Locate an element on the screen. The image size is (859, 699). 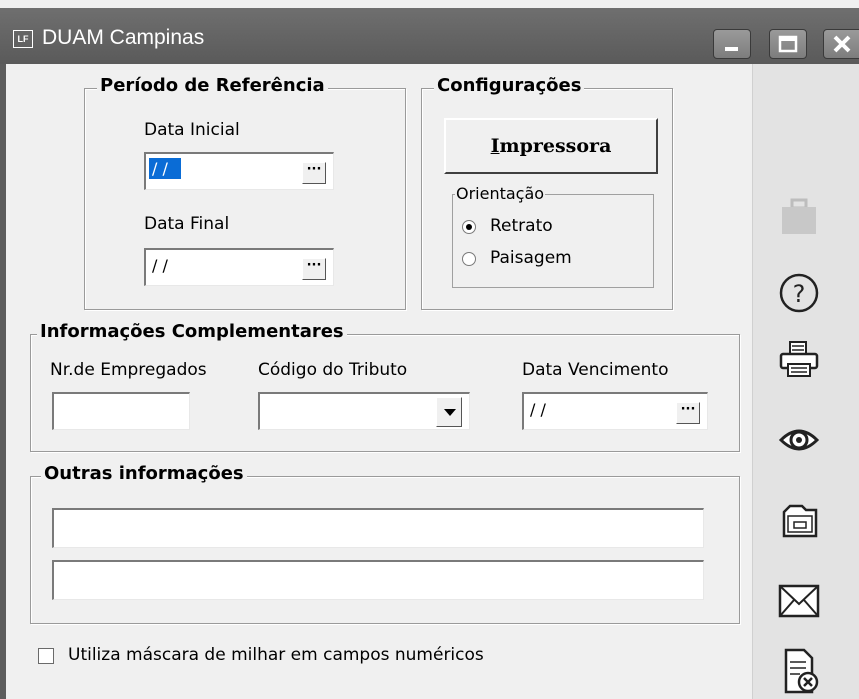
title-bar: LF DUAM Campinas is located at coordinates (429, 36).